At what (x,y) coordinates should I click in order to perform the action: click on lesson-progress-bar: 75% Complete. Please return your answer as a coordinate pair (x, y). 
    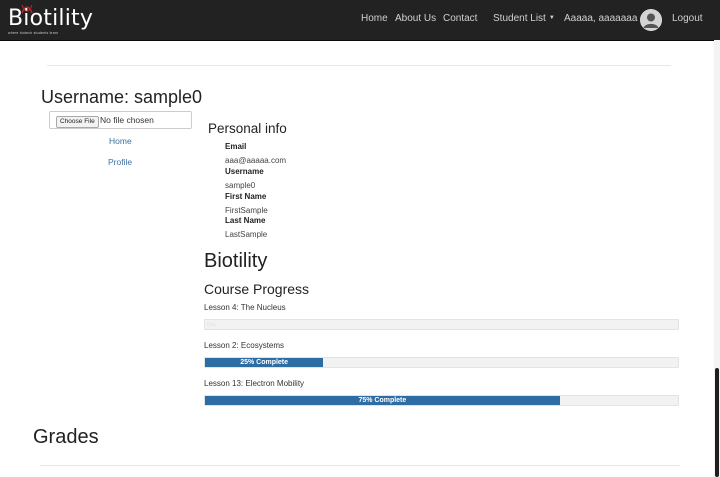
    Looking at the image, I should click on (441, 400).